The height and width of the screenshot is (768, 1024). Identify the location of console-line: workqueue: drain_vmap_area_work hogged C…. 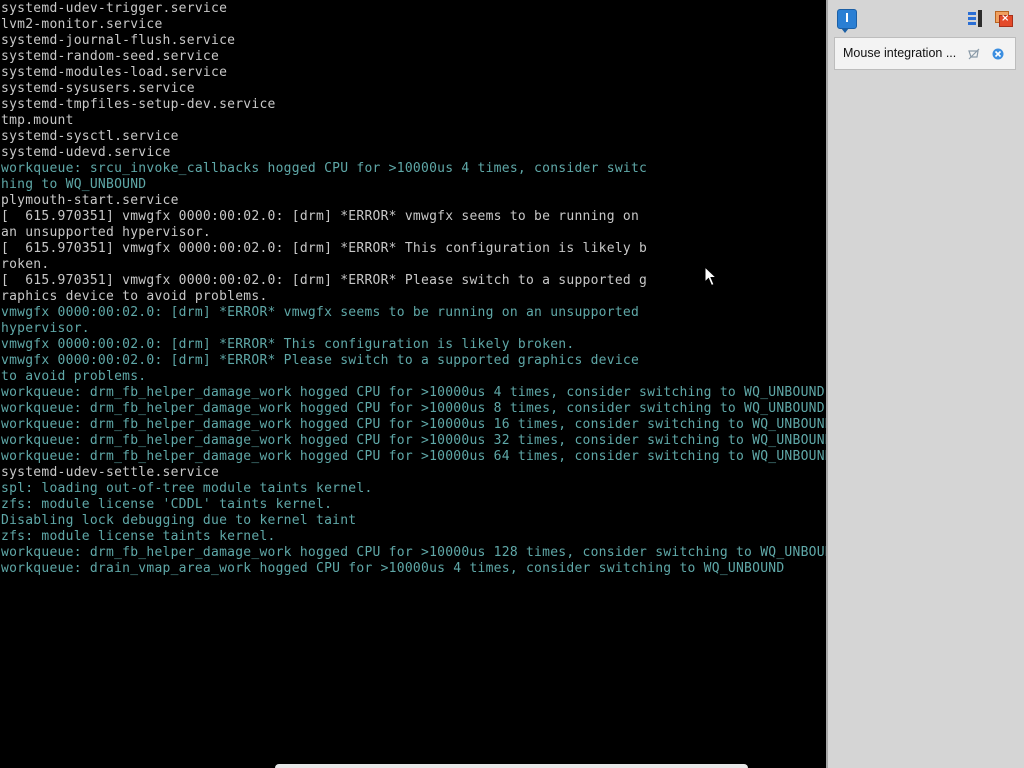
(393, 568).